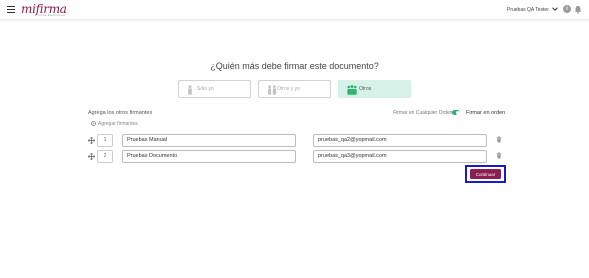 The height and width of the screenshot is (278, 589). What do you see at coordinates (51, 15) in the screenshot?
I see `logo-subtitle: Firma Electrónica` at bounding box center [51, 15].